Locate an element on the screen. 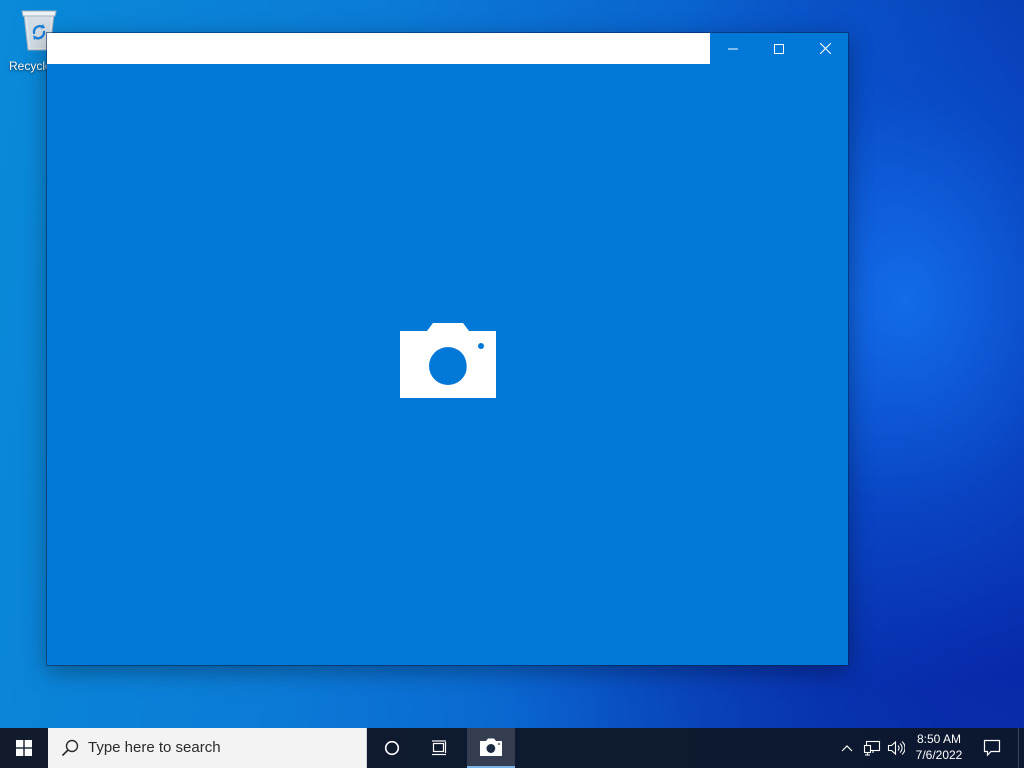  maximize-button is located at coordinates (779, 48).